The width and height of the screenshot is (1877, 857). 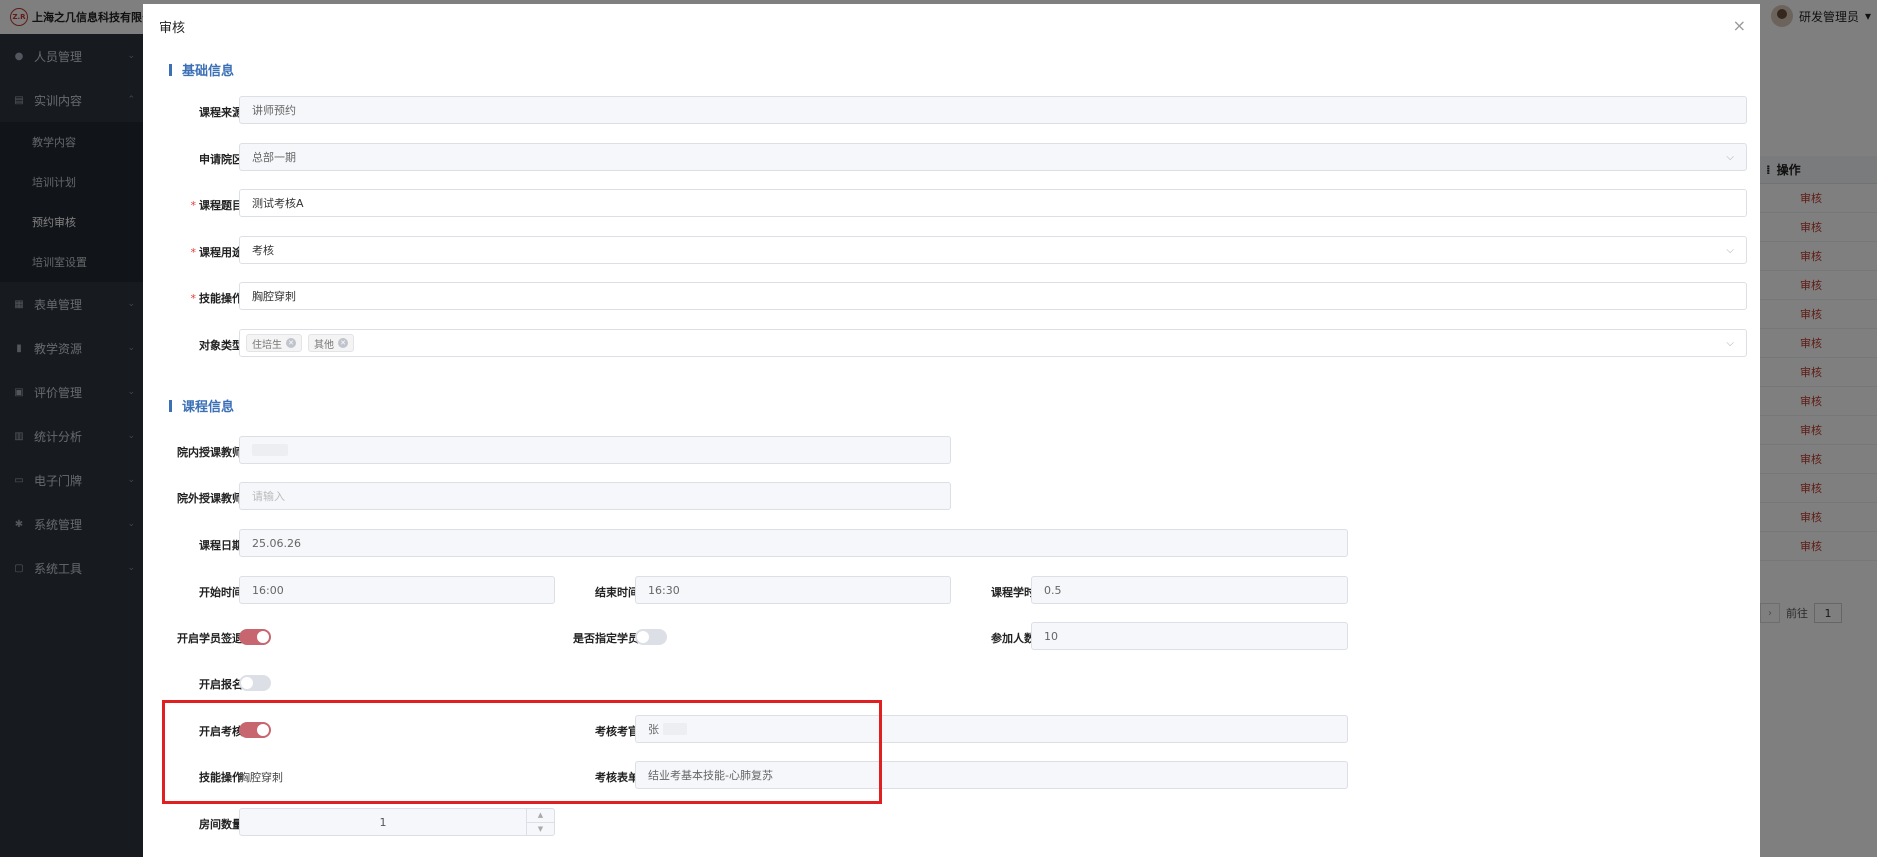 I want to click on skill-input: 胸腔穿刺, so click(x=993, y=296).